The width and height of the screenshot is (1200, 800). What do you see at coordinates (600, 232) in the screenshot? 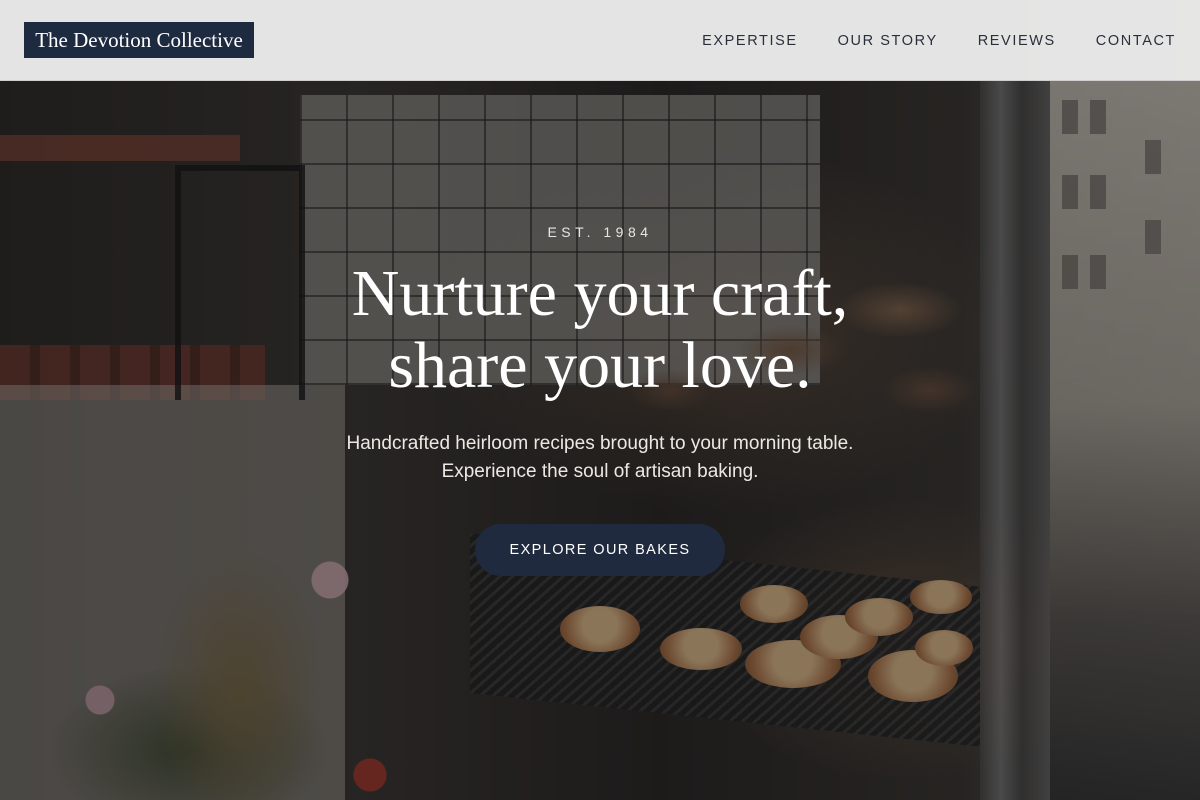
I see `hero-eyebrow: EST. 1984` at bounding box center [600, 232].